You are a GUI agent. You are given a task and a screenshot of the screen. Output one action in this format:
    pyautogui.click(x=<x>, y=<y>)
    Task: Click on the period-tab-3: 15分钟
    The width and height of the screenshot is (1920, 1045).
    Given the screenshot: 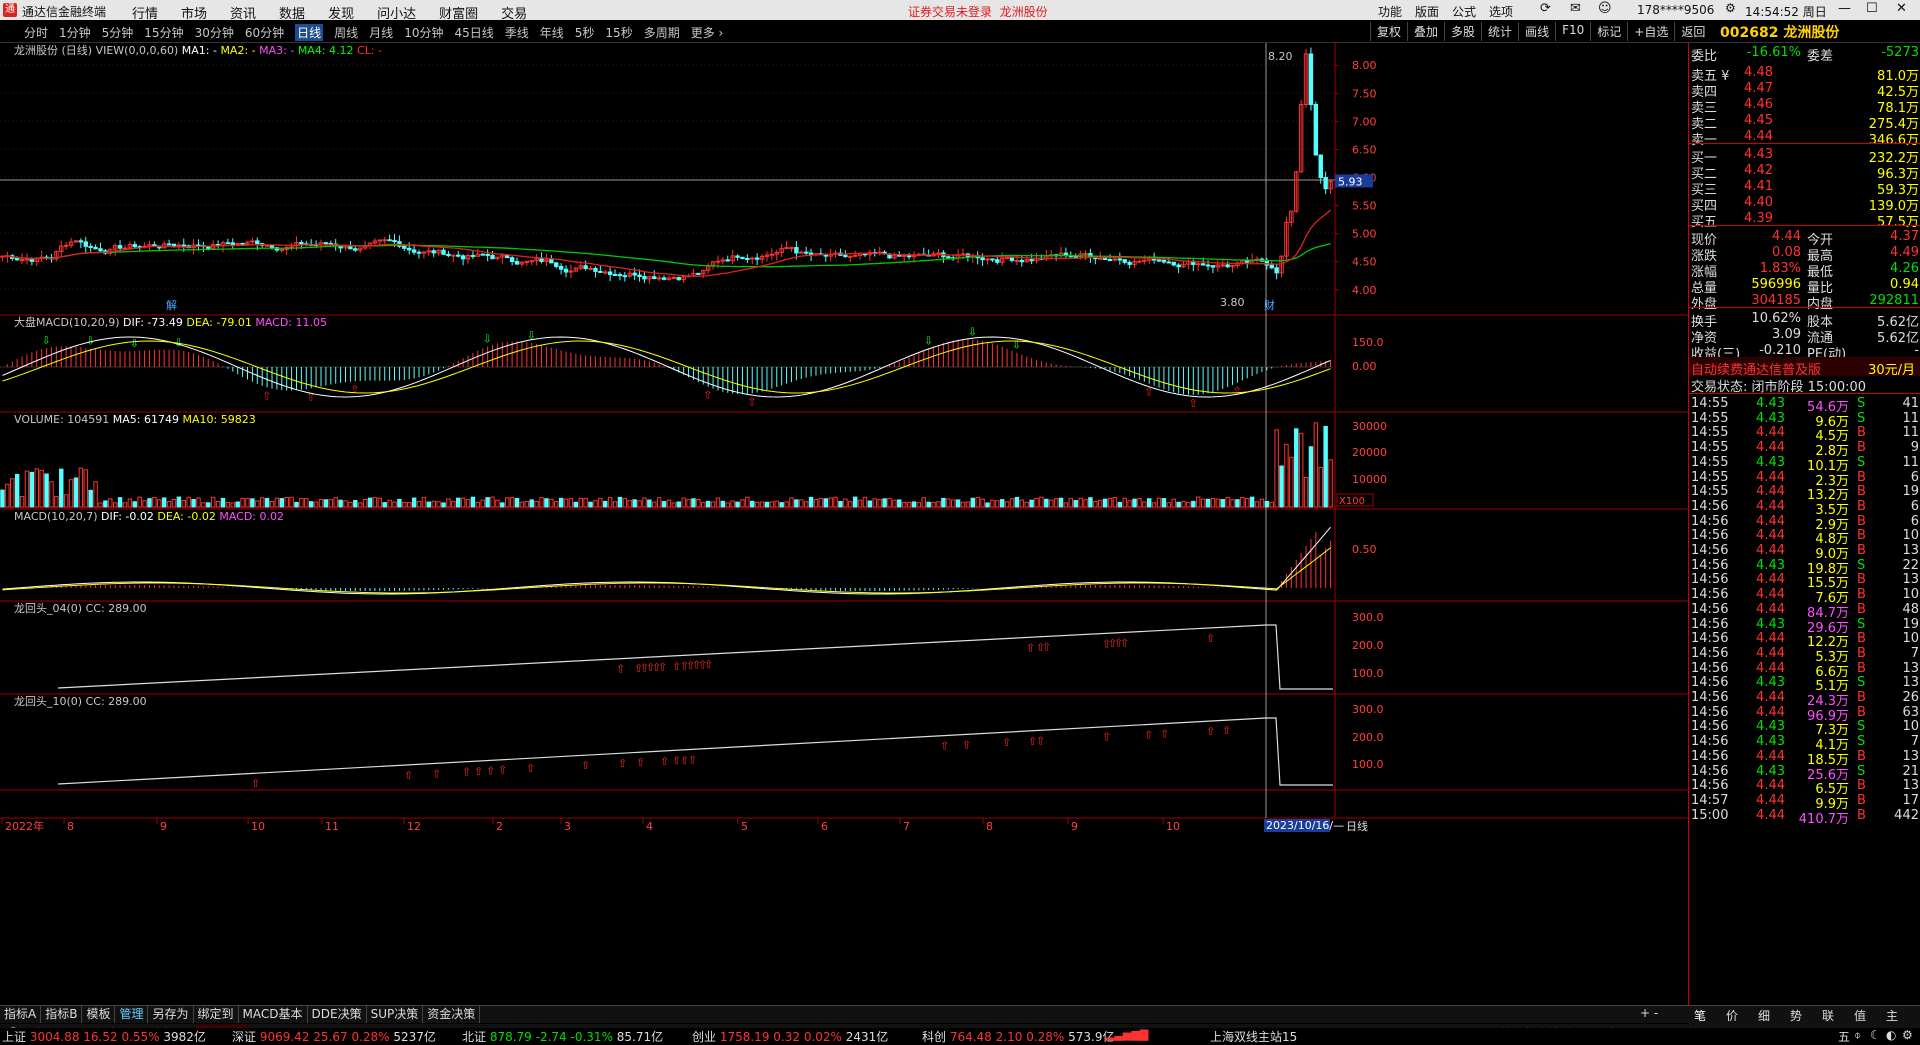 What is the action you would take?
    pyautogui.click(x=163, y=32)
    